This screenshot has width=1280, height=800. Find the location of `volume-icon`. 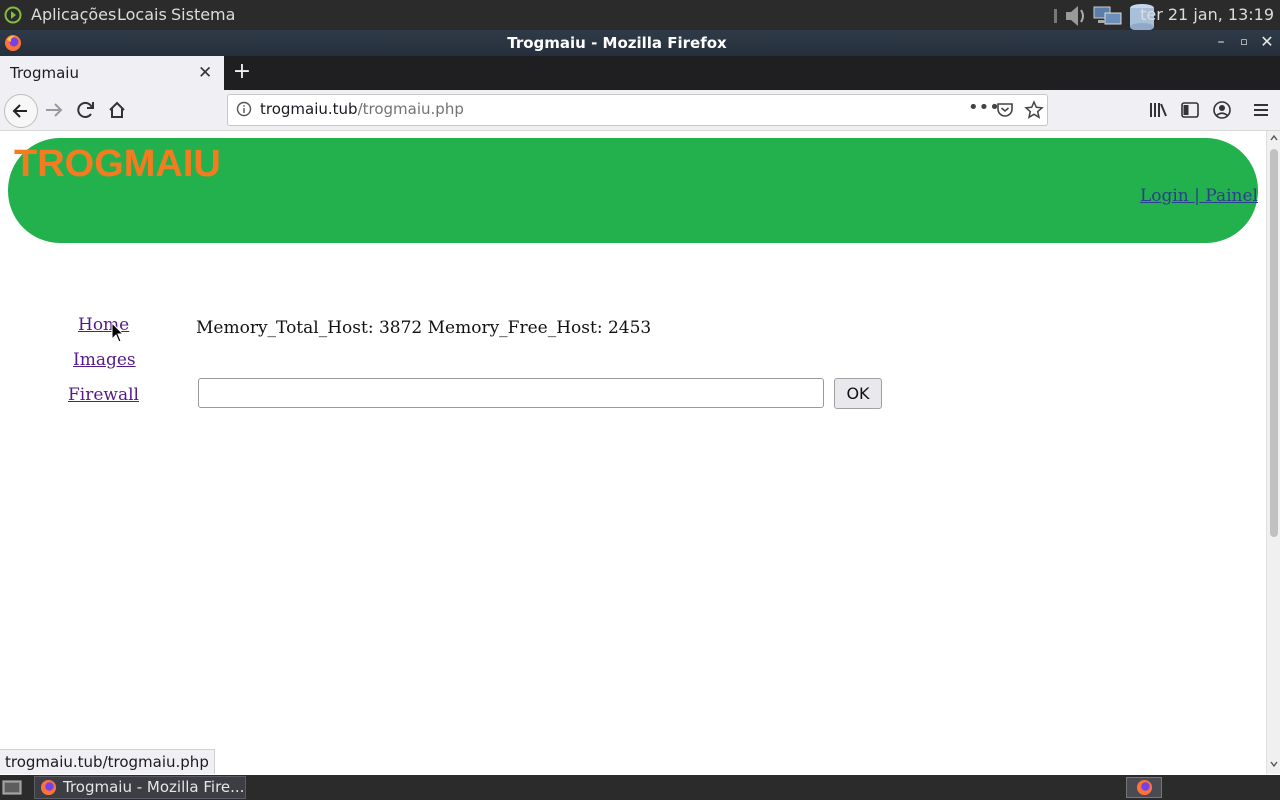

volume-icon is located at coordinates (1071, 16).